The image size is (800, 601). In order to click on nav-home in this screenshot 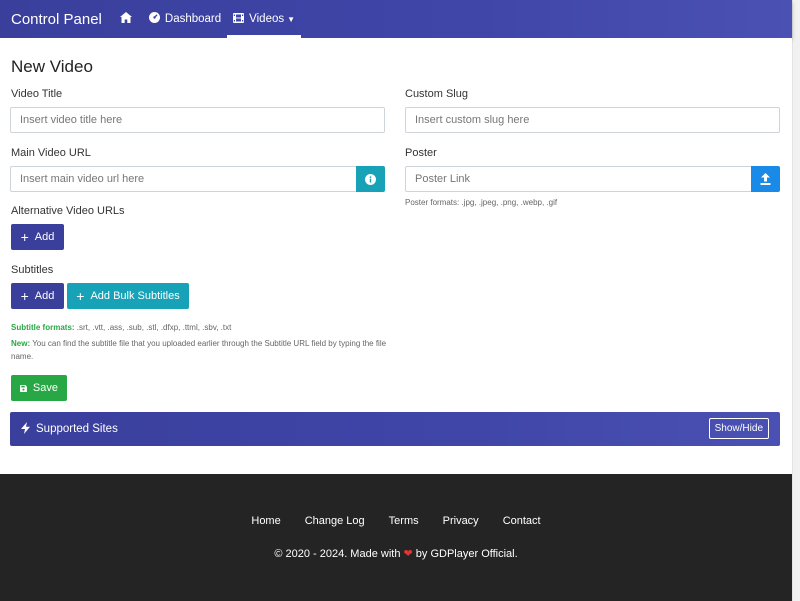, I will do `click(128, 19)`.